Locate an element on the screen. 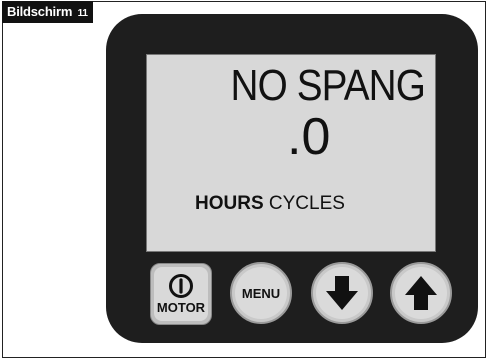 This screenshot has width=490, height=362. menu-button-face: MENU is located at coordinates (261, 293).